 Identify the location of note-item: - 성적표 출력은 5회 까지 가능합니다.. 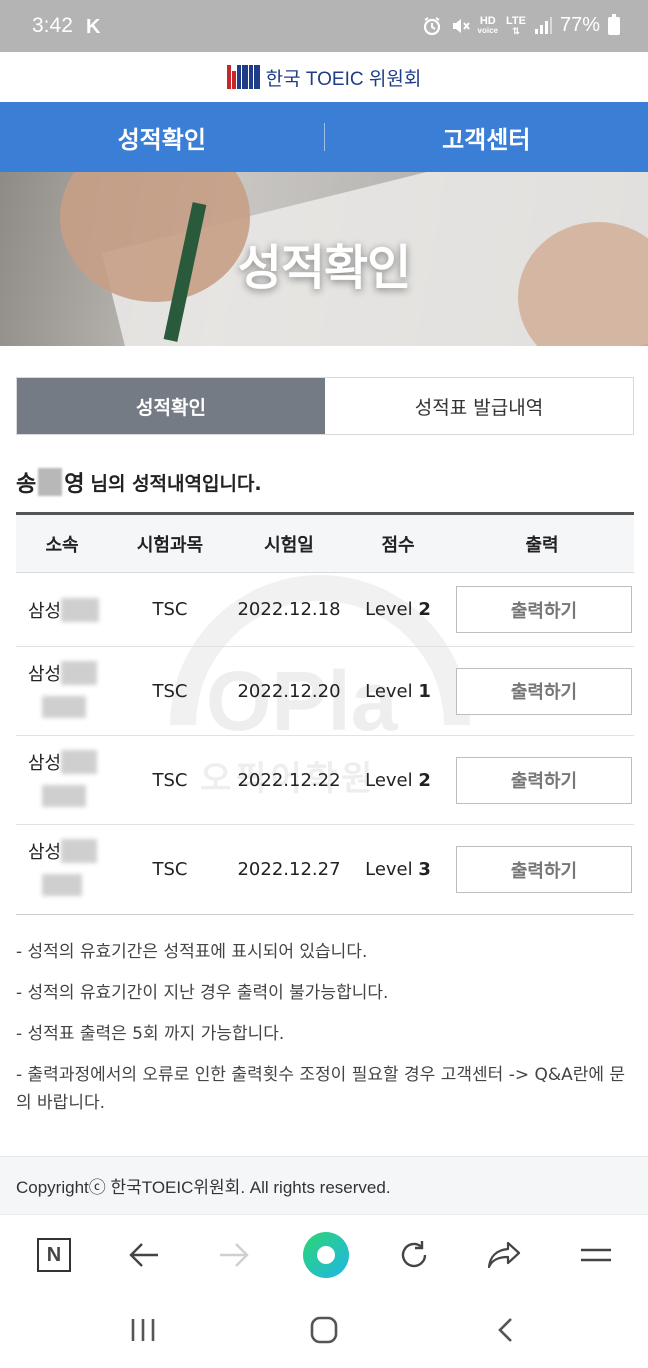
(150, 1034).